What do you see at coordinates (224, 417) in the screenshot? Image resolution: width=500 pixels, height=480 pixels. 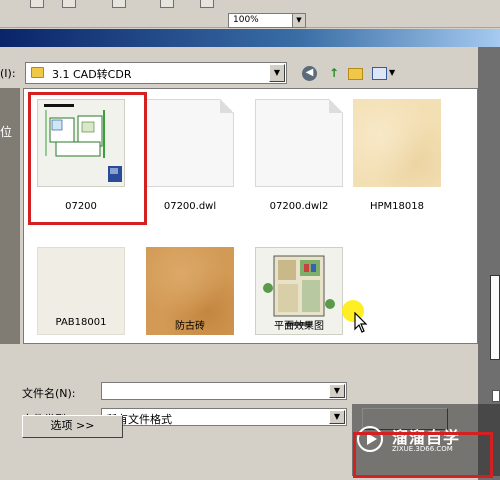 I see `filetype-select: 所有文件格式 ▼` at bounding box center [224, 417].